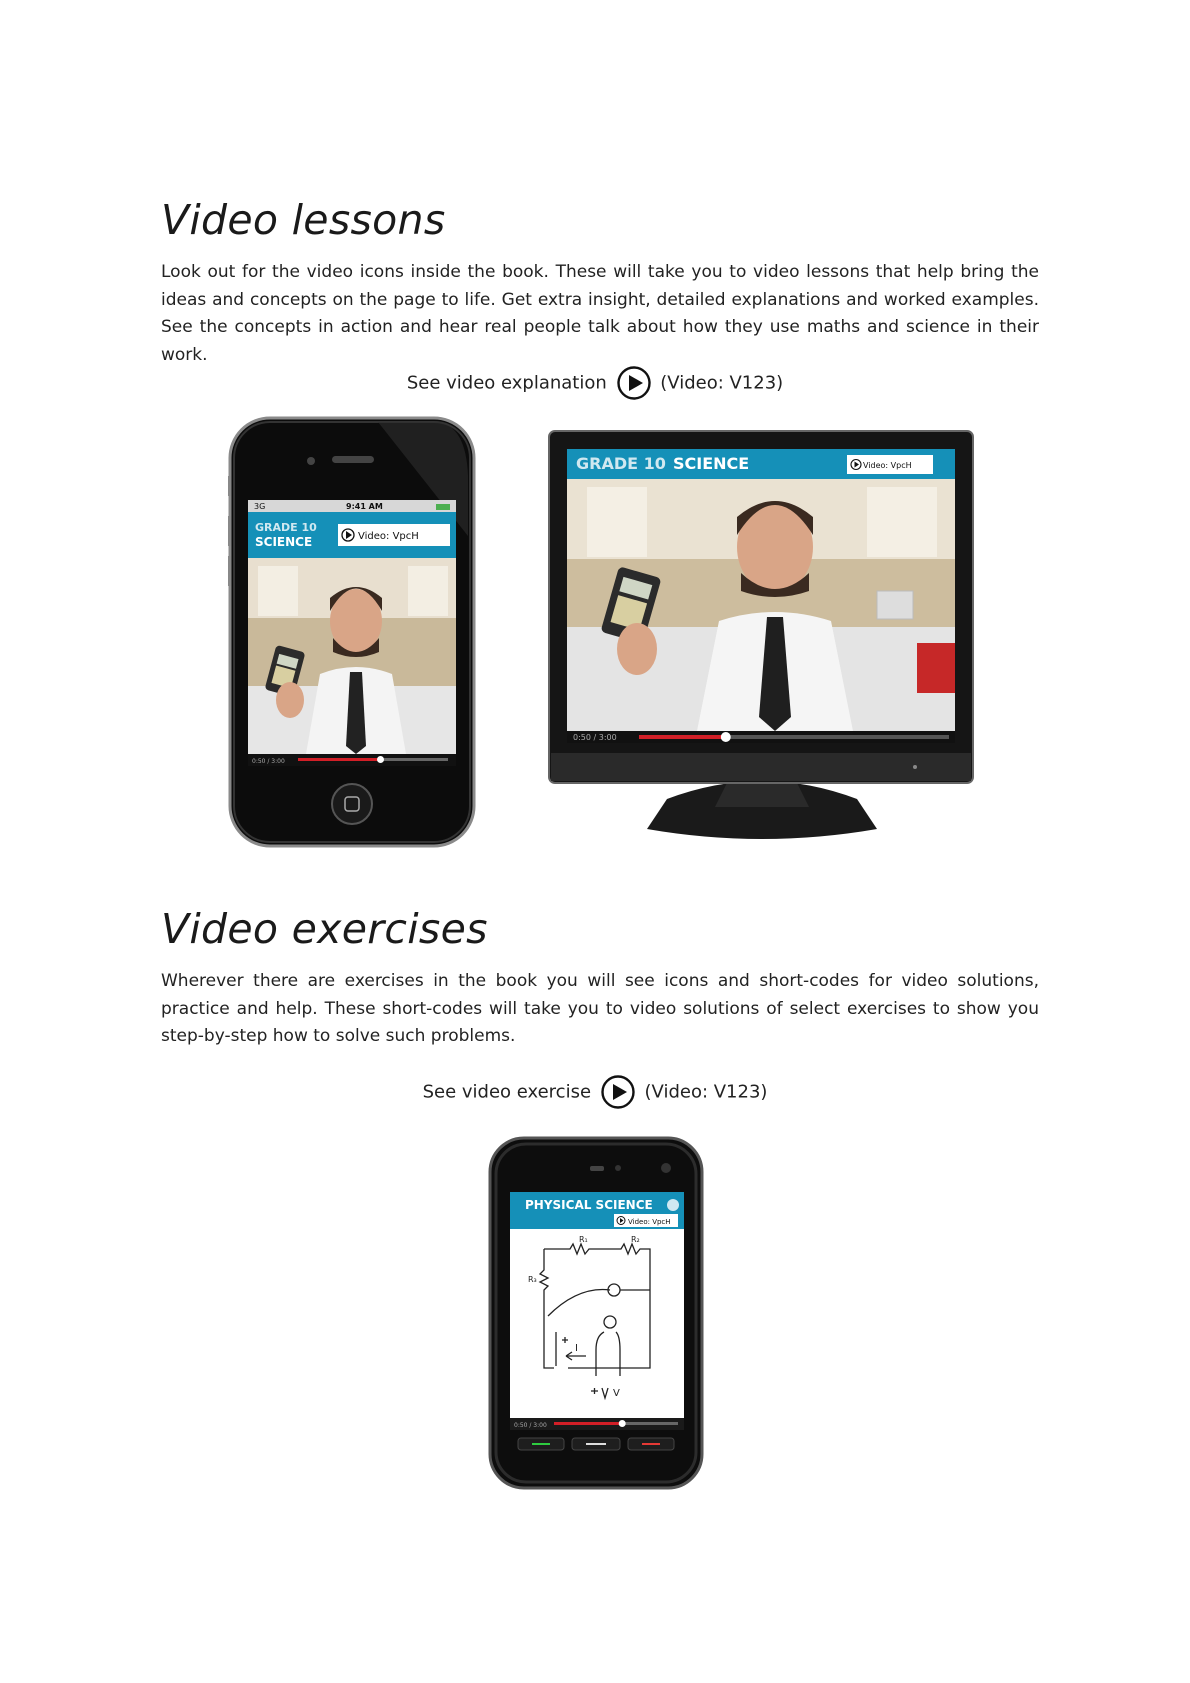  I want to click on banner-title: PHYSICAL SCIENCE, so click(589, 1205).